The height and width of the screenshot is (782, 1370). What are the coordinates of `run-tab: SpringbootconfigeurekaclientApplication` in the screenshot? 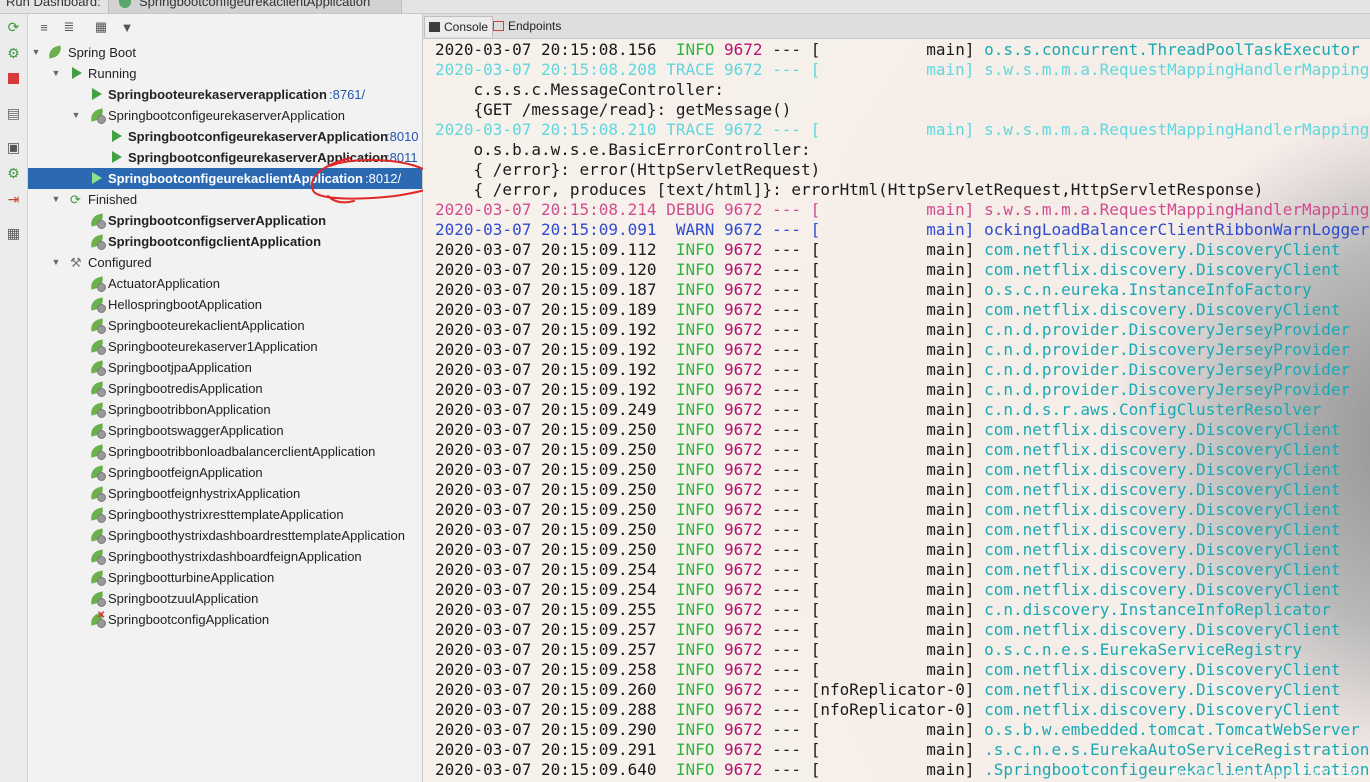 It's located at (255, 6).